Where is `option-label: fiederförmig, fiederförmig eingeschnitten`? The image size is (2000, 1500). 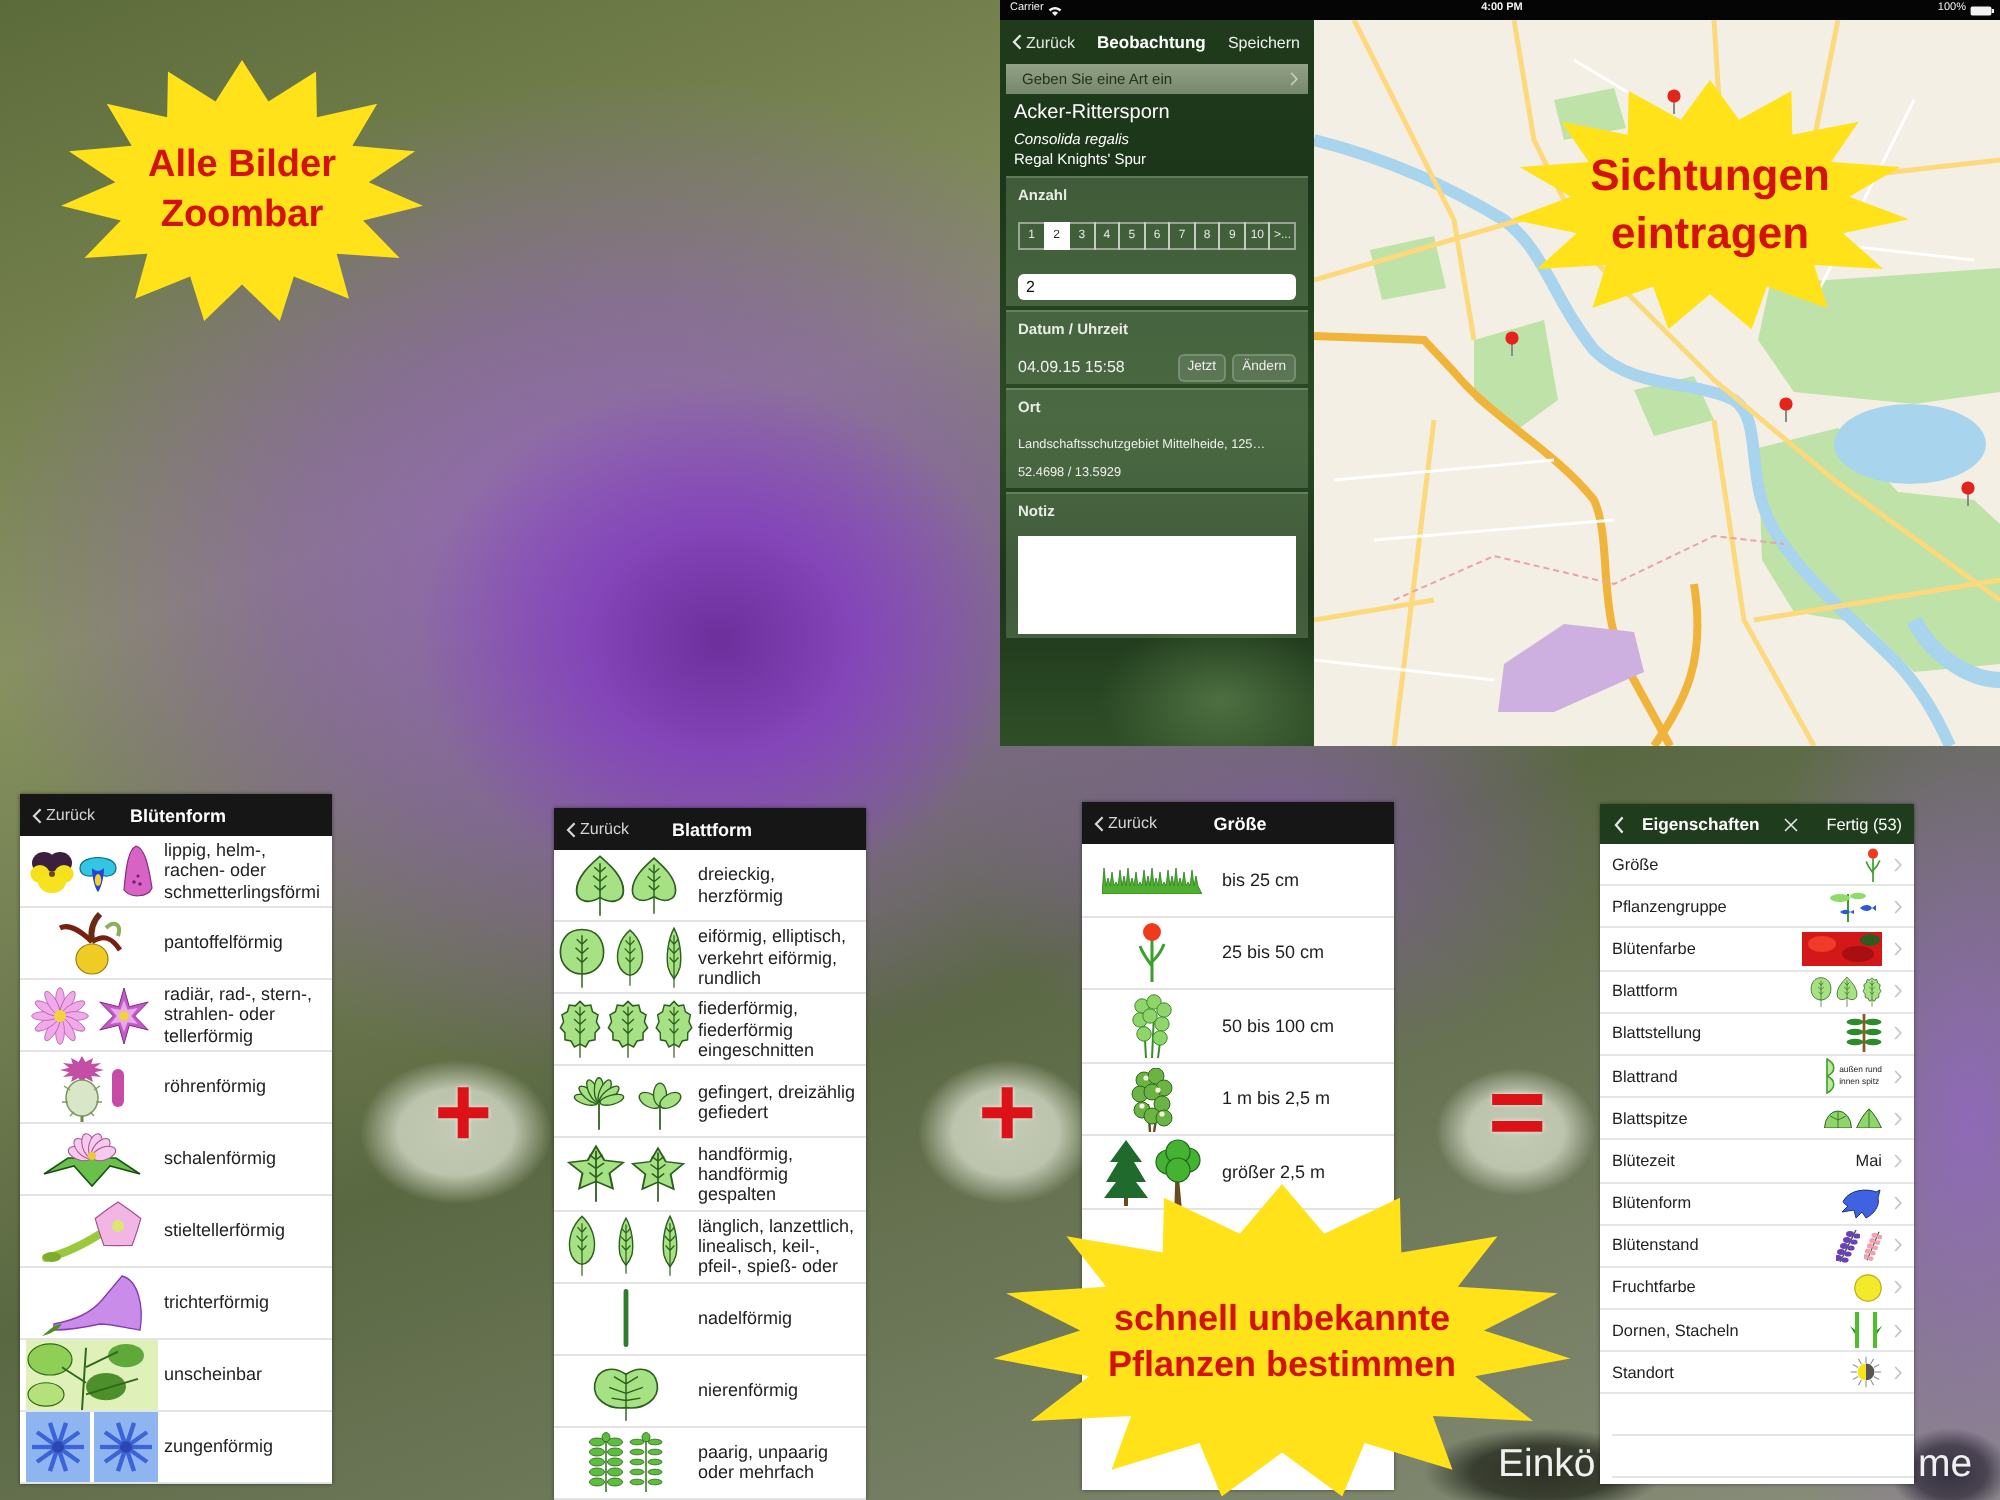
option-label: fiederförmig, fiederförmig eingeschnitten is located at coordinates (779, 1029).